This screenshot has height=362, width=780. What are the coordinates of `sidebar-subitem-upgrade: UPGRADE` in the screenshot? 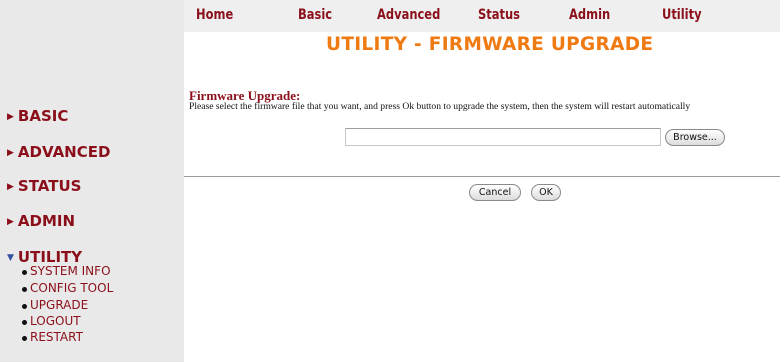 It's located at (55, 305).